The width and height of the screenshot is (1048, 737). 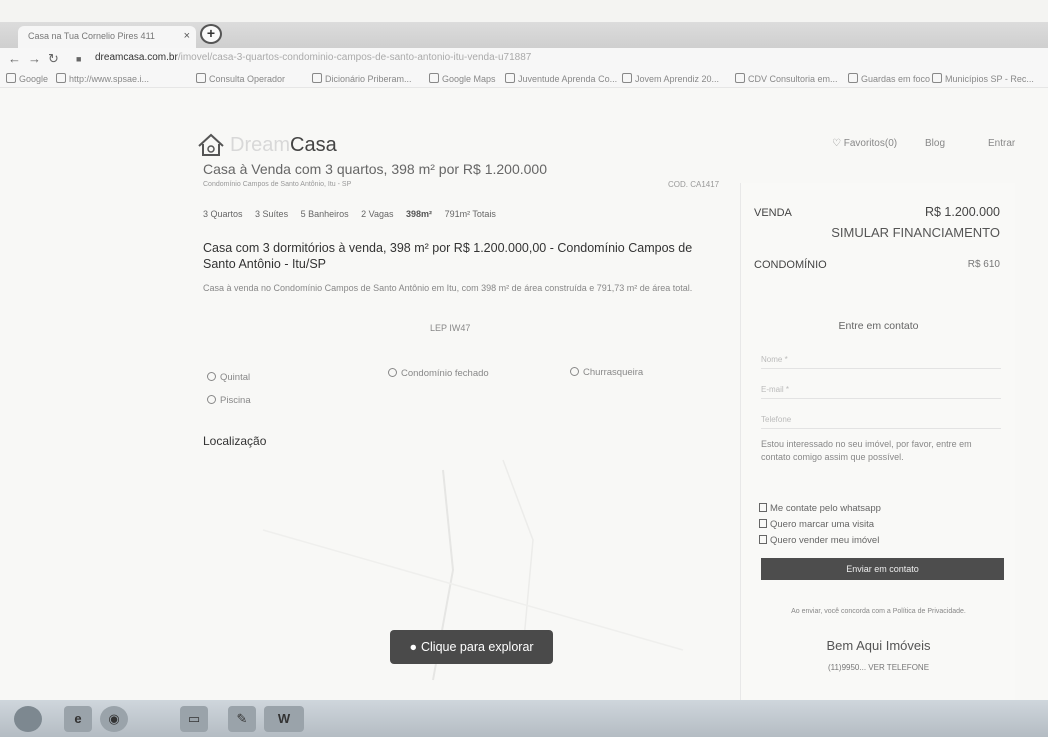 What do you see at coordinates (136, 57) in the screenshot?
I see `url-host: dreamcasa.com.br` at bounding box center [136, 57].